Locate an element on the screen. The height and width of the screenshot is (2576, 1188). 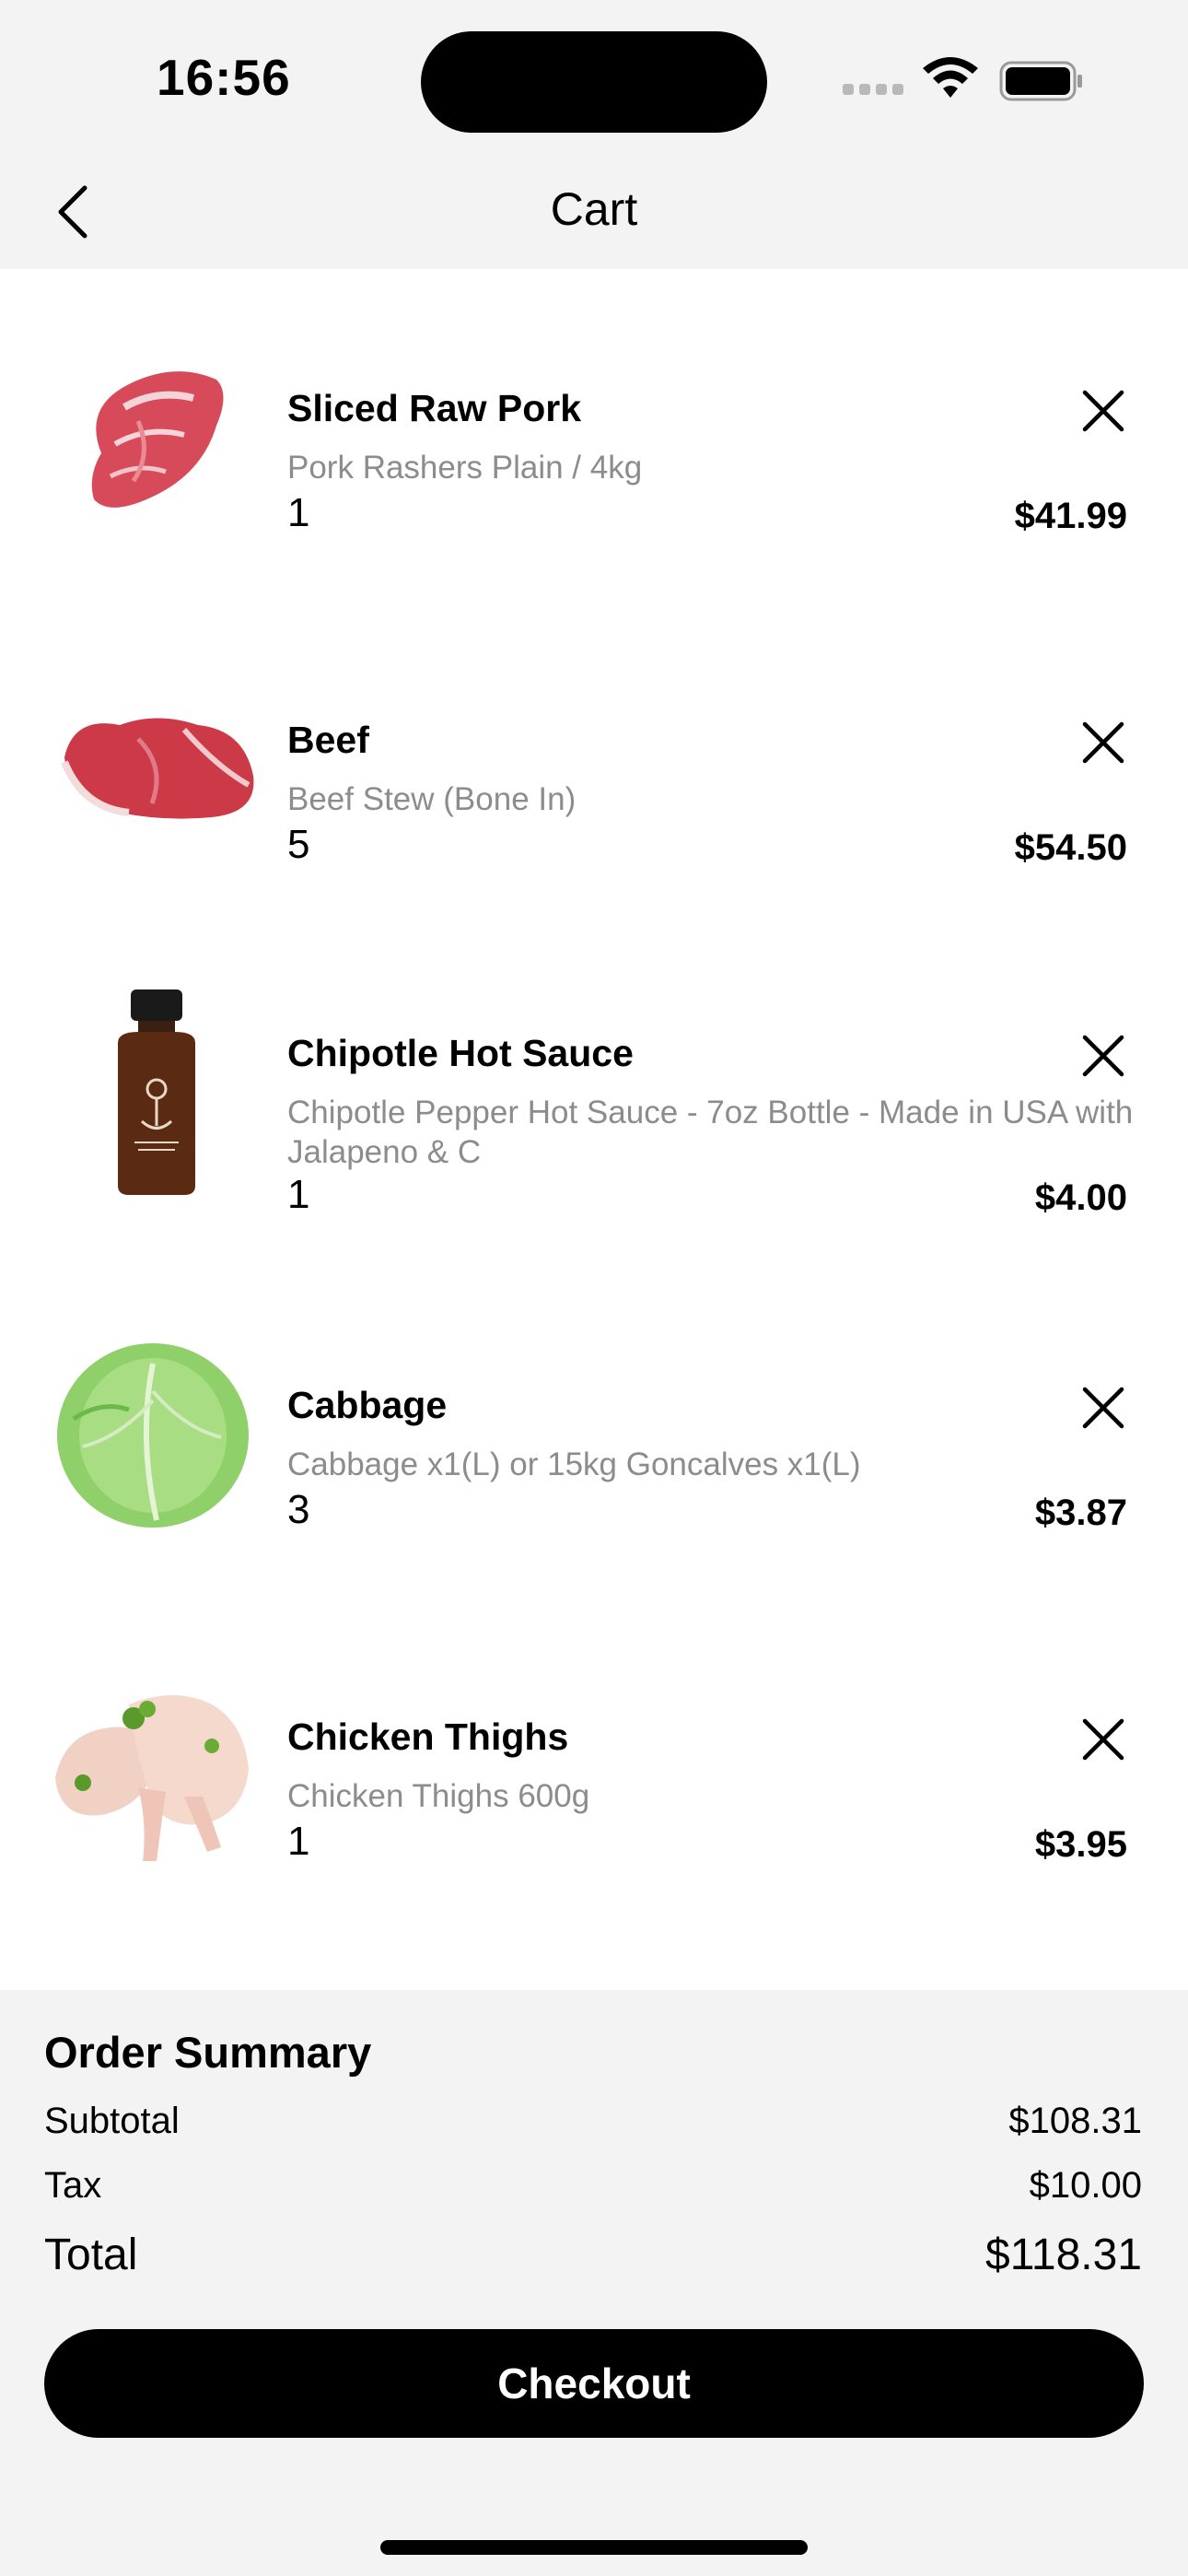
item-description: Pork Rashers Plain / 4kg is located at coordinates (465, 468).